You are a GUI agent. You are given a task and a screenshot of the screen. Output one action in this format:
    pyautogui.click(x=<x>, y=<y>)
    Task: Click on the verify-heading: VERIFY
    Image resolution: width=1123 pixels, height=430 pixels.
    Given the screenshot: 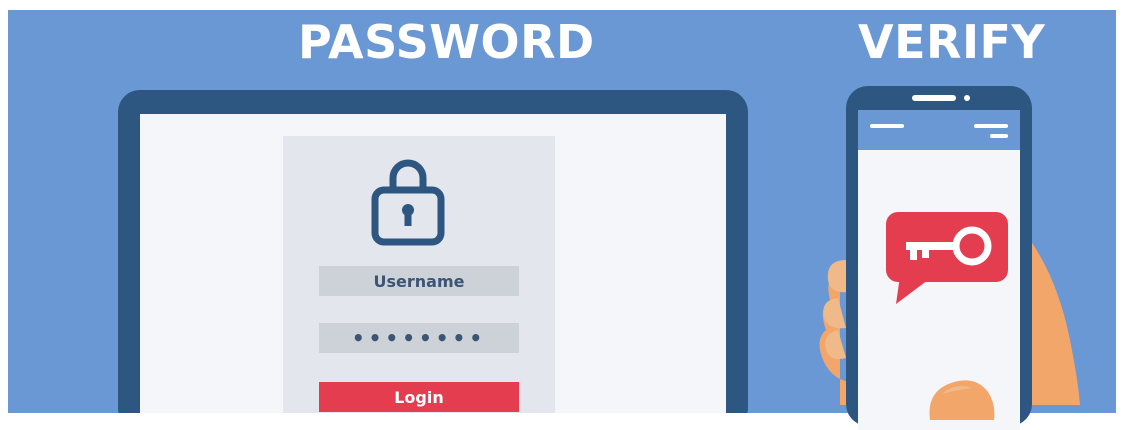 What is the action you would take?
    pyautogui.click(x=952, y=42)
    